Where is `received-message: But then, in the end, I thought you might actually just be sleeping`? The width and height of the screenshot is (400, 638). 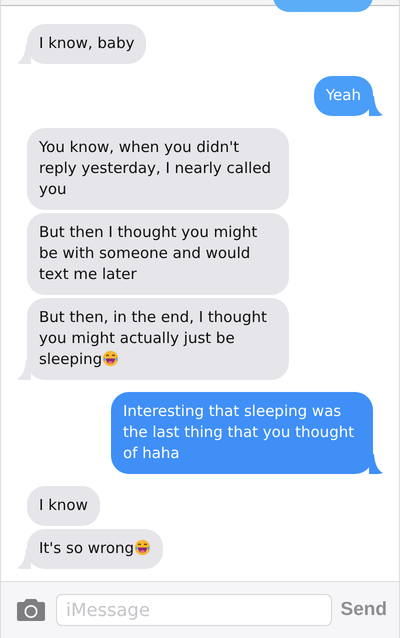 received-message: But then, in the end, I thought you might actually just be sleeping is located at coordinates (153, 339).